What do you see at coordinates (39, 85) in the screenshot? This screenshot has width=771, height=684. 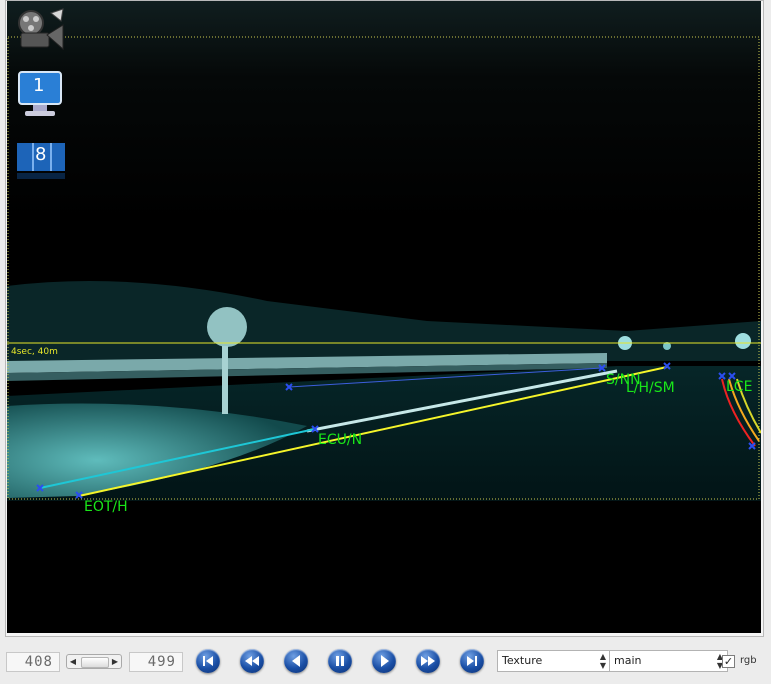 I see `monitor-number: 1` at bounding box center [39, 85].